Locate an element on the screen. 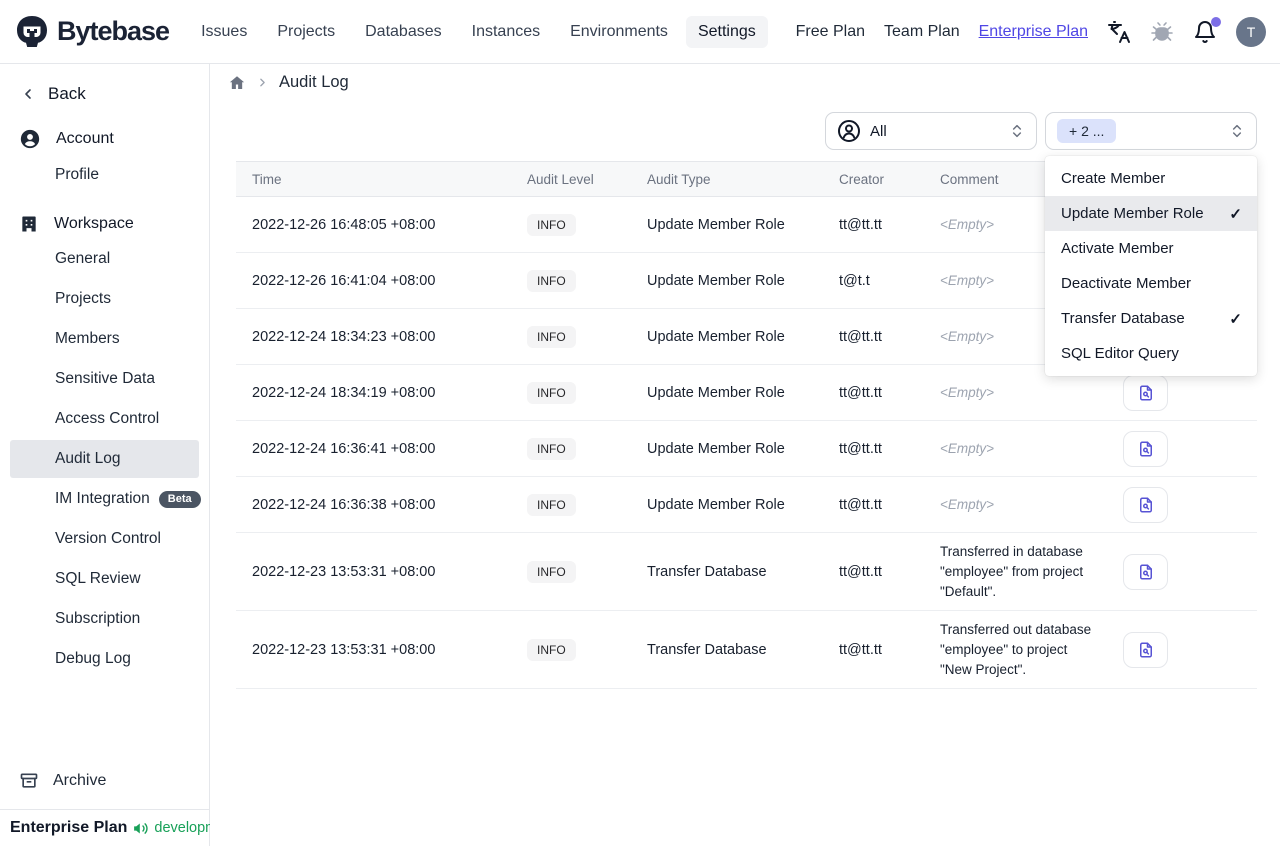  sidebar-item-members: Members is located at coordinates (104, 339).